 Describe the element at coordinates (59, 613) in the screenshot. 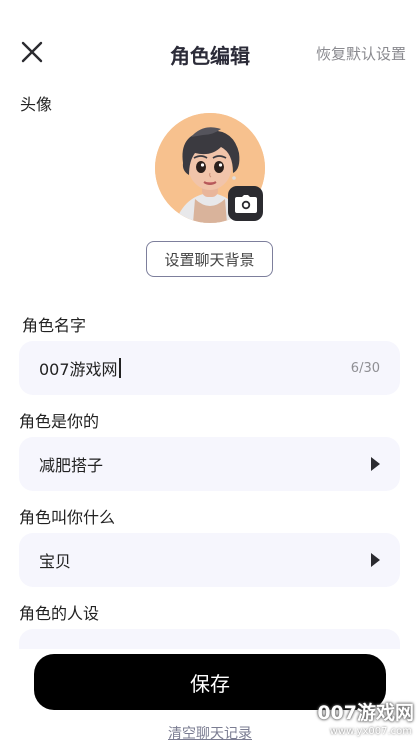

I see `persona-label: 角色的人设` at that location.